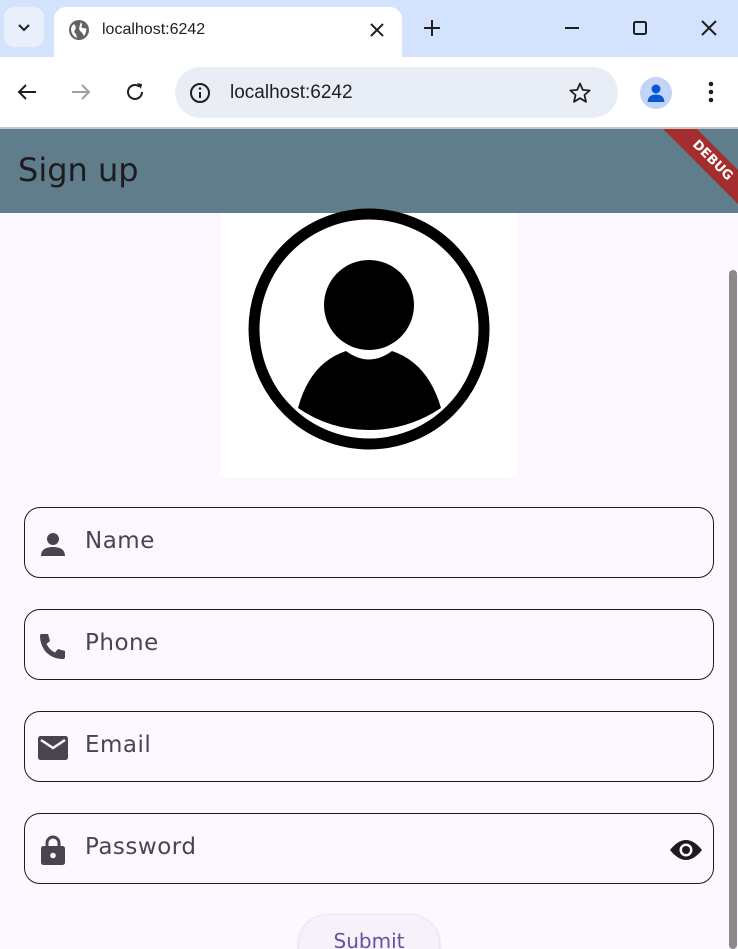  Describe the element at coordinates (122, 643) in the screenshot. I see `phone-field-label: Phone` at that location.